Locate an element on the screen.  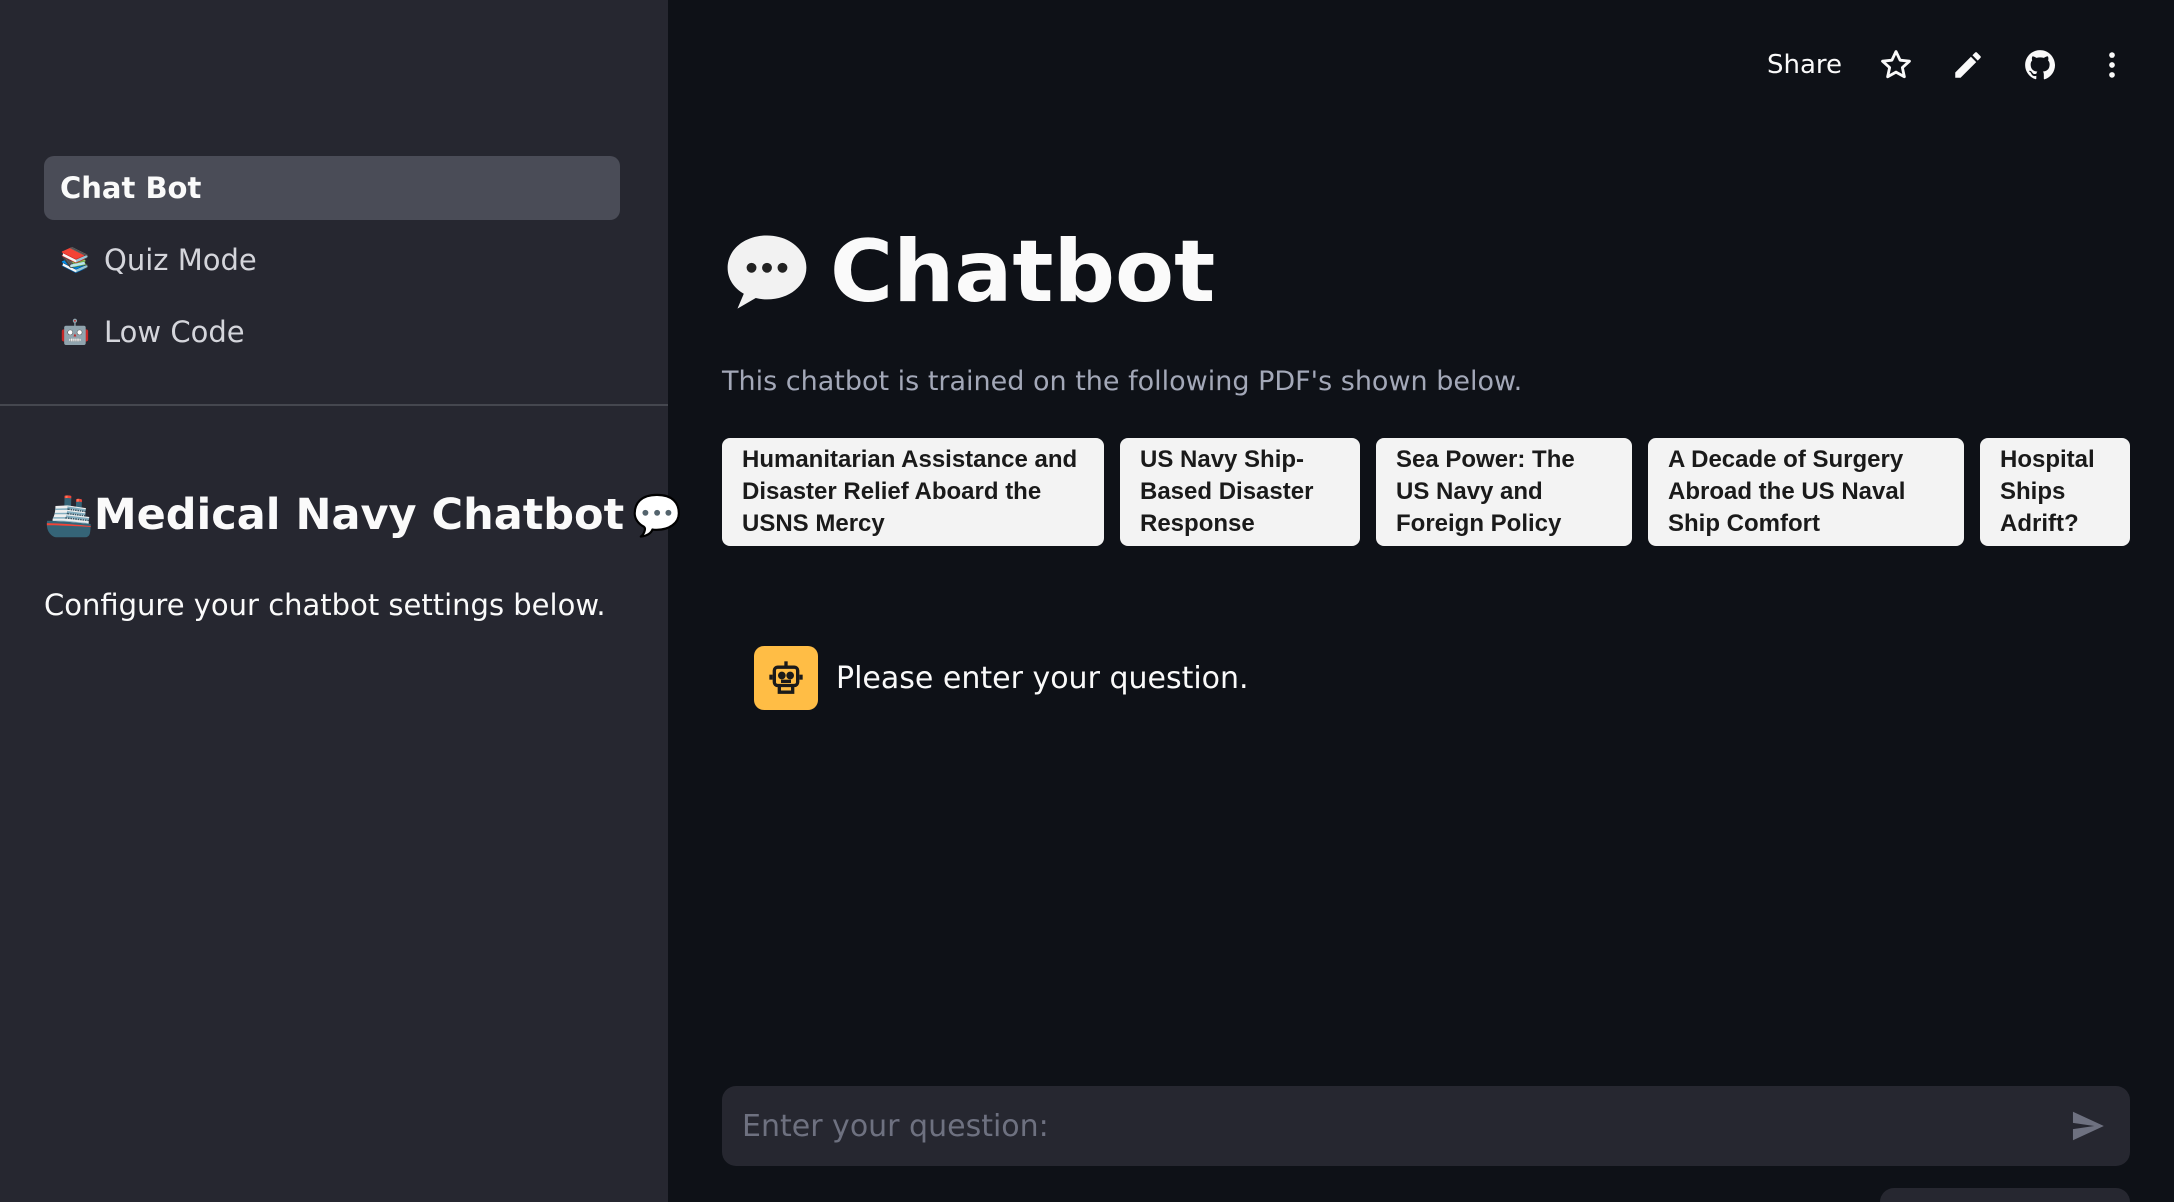
pdf-card: US Navy Ship-Based Disaster Response is located at coordinates (1240, 492).